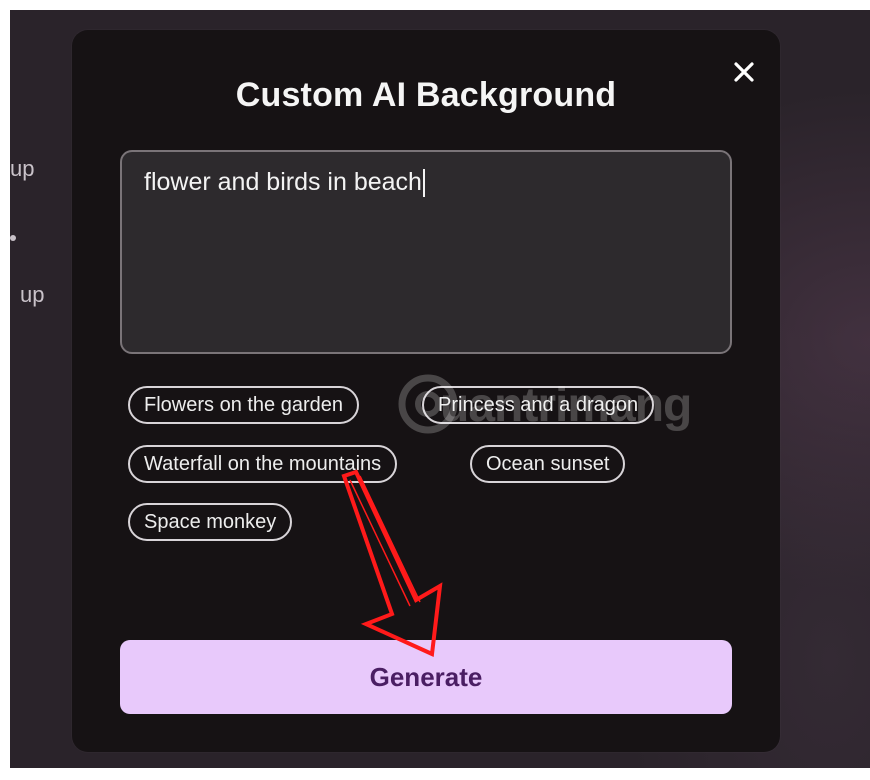  I want to click on background-dot-icon, so click(13, 238).